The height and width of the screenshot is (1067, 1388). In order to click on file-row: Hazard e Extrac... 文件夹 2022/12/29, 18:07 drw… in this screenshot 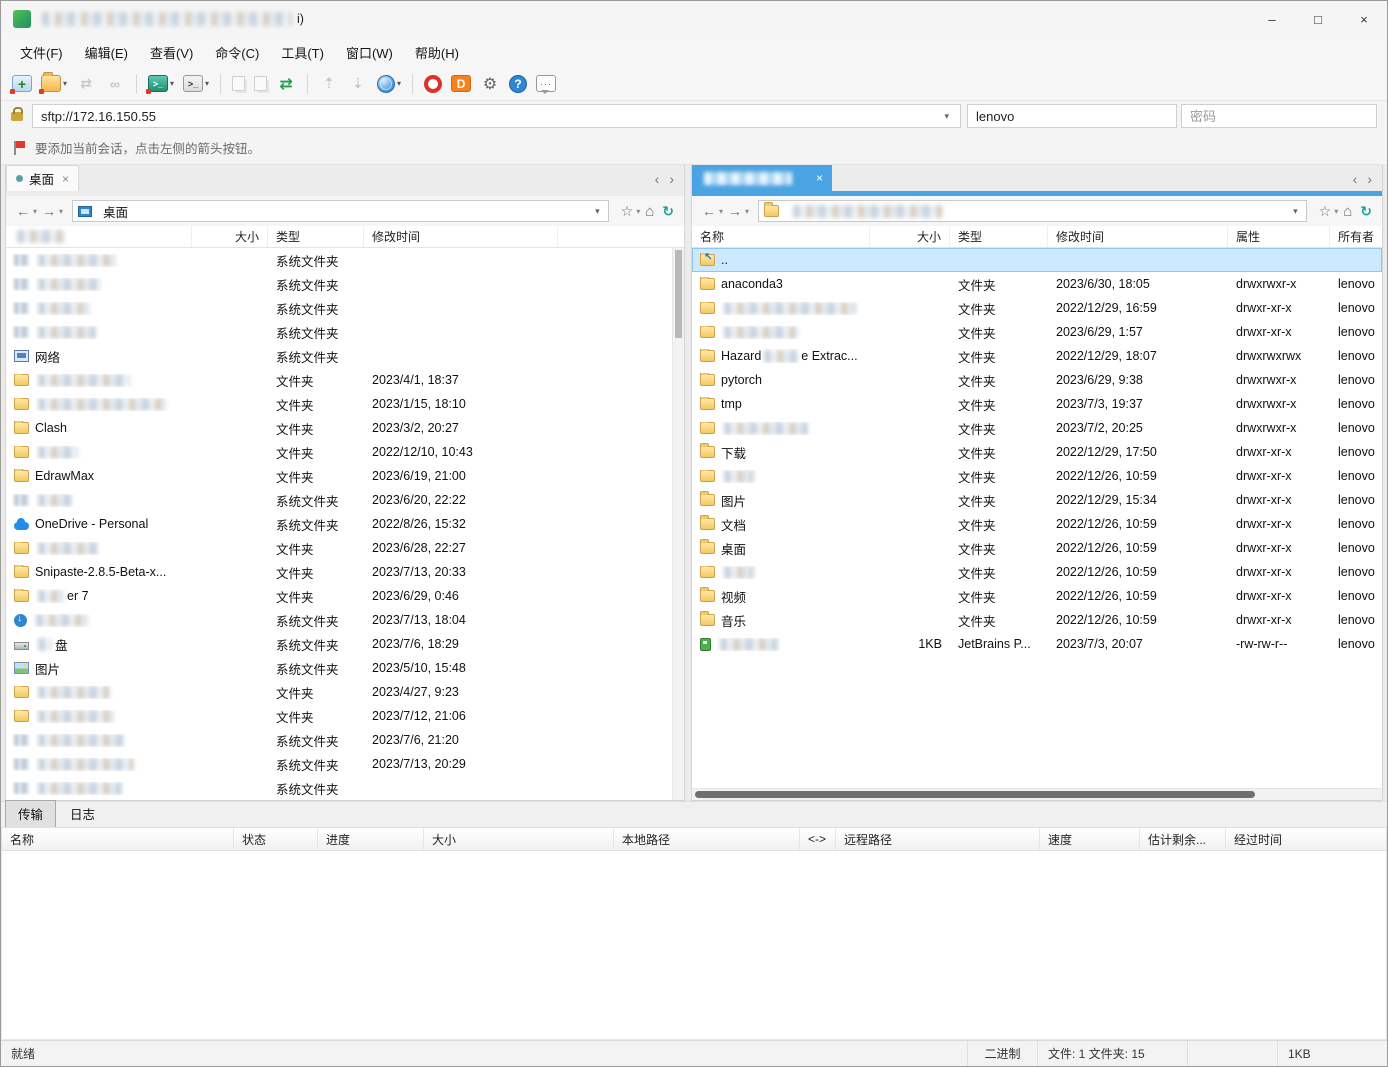, I will do `click(1037, 356)`.